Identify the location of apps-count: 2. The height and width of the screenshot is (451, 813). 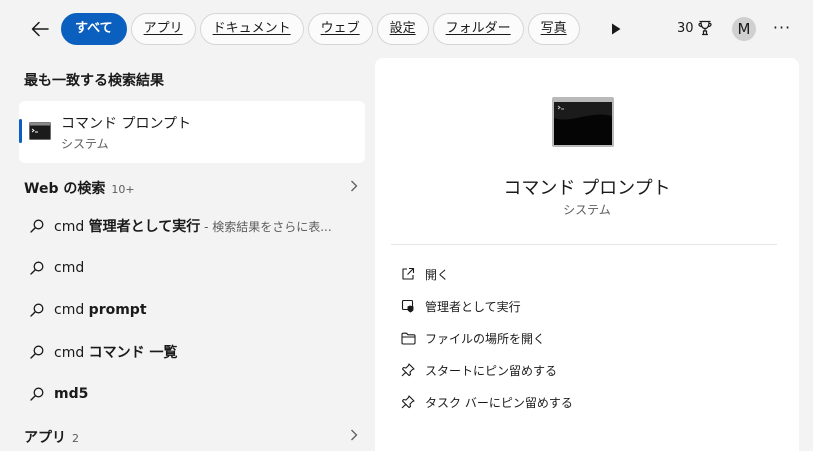
(75, 438).